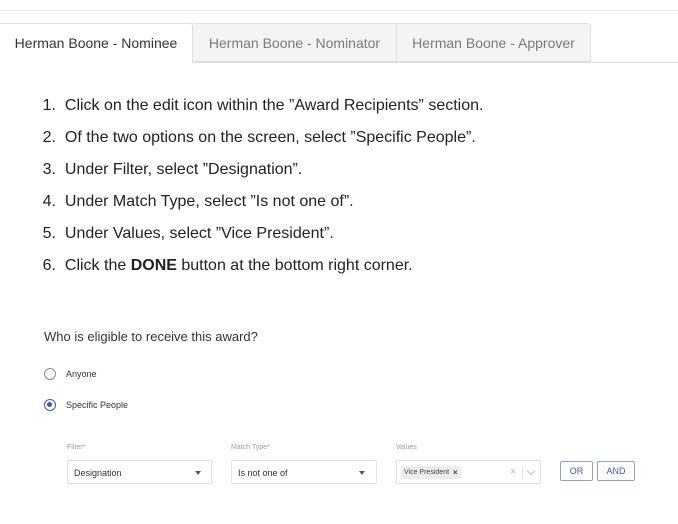 The height and width of the screenshot is (524, 678). I want to click on value-chip-vice-president: Vice President ×, so click(431, 472).